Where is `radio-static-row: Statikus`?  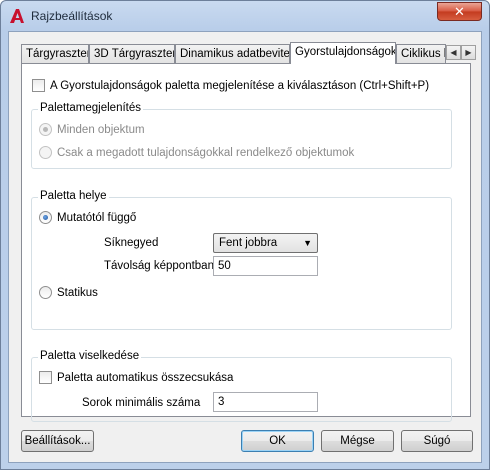
radio-static-row: Statikus is located at coordinates (68, 292).